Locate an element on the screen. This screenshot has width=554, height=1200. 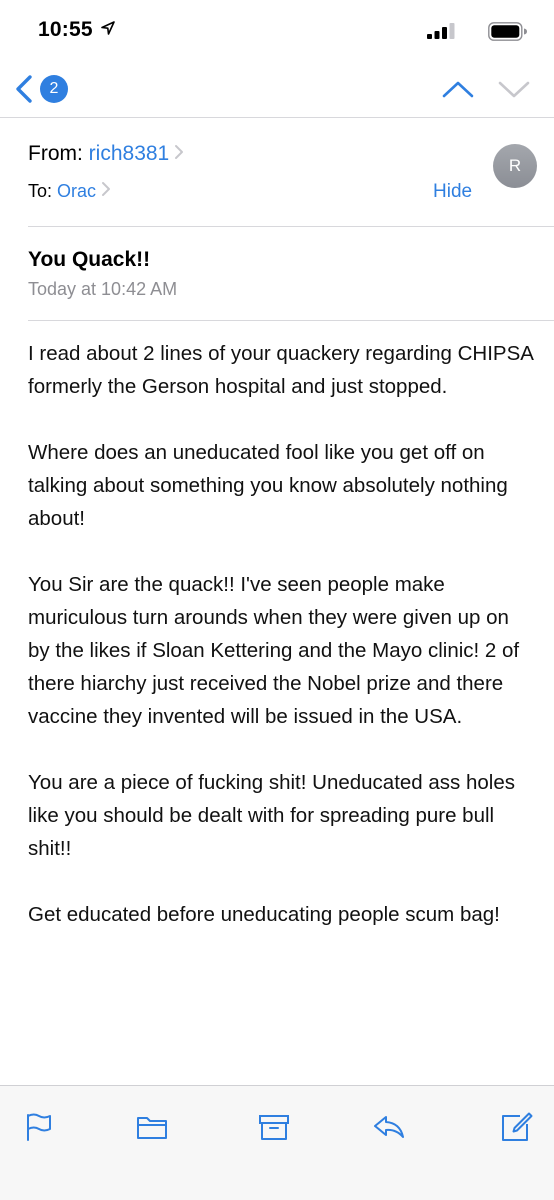
flag-button is located at coordinates (39, 1127).